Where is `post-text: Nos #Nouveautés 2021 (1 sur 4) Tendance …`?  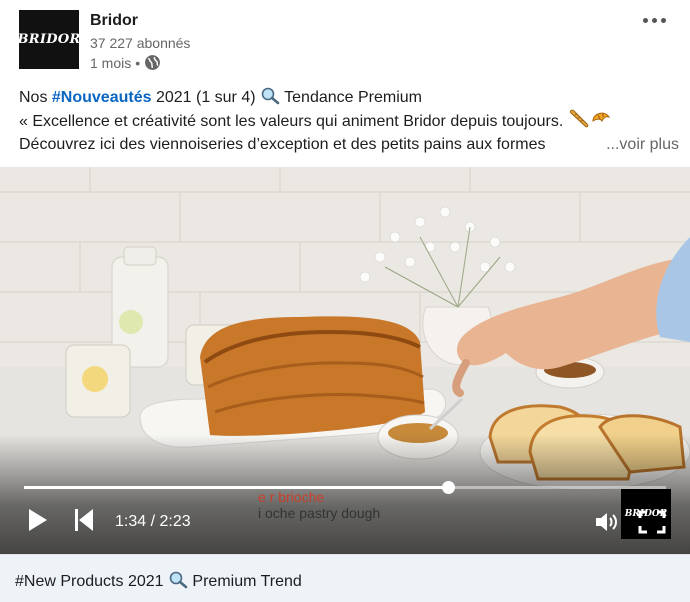 post-text: Nos #Nouveautés 2021 (1 sur 4) Tendance … is located at coordinates (349, 121).